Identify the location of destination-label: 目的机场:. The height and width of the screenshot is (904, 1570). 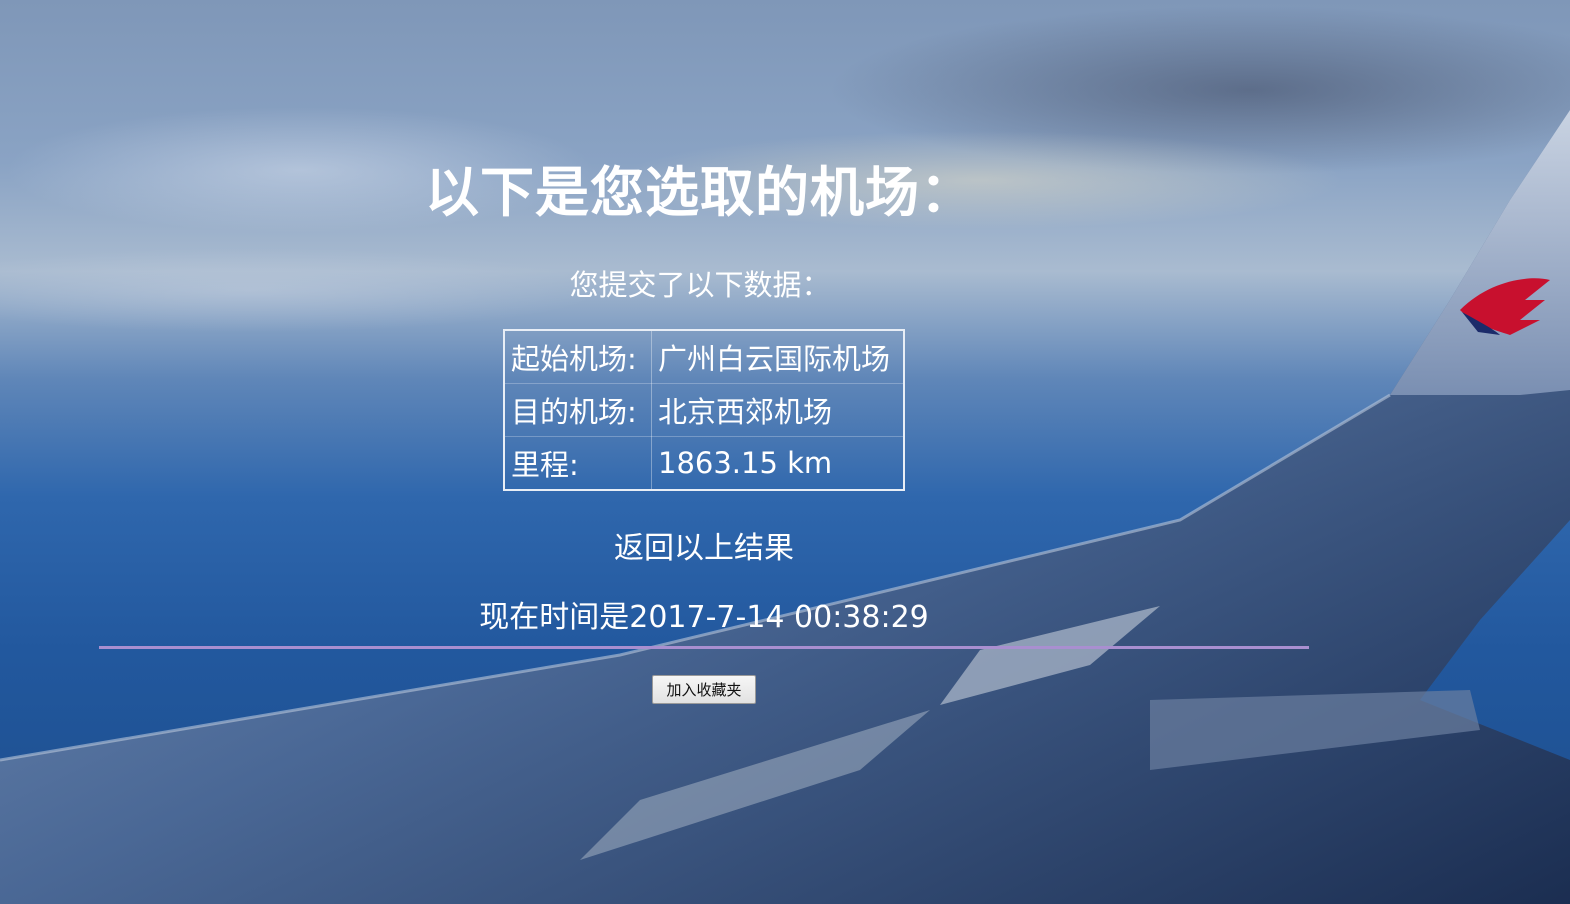
(578, 410).